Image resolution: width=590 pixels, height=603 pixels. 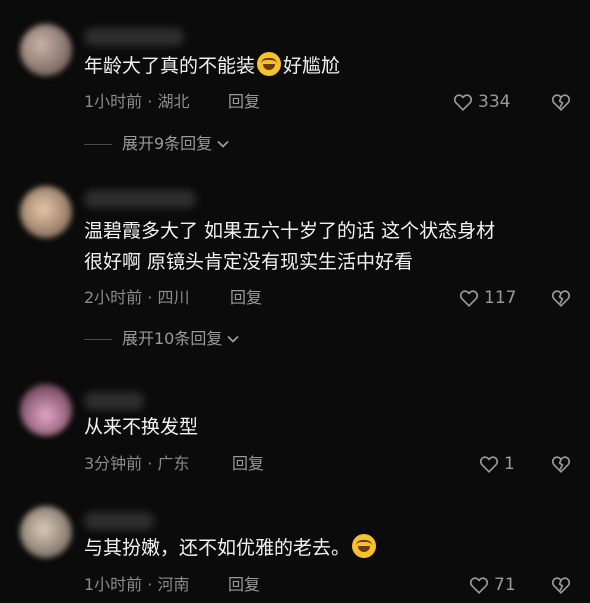 What do you see at coordinates (141, 427) in the screenshot?
I see `comment-text: 从来不换发型` at bounding box center [141, 427].